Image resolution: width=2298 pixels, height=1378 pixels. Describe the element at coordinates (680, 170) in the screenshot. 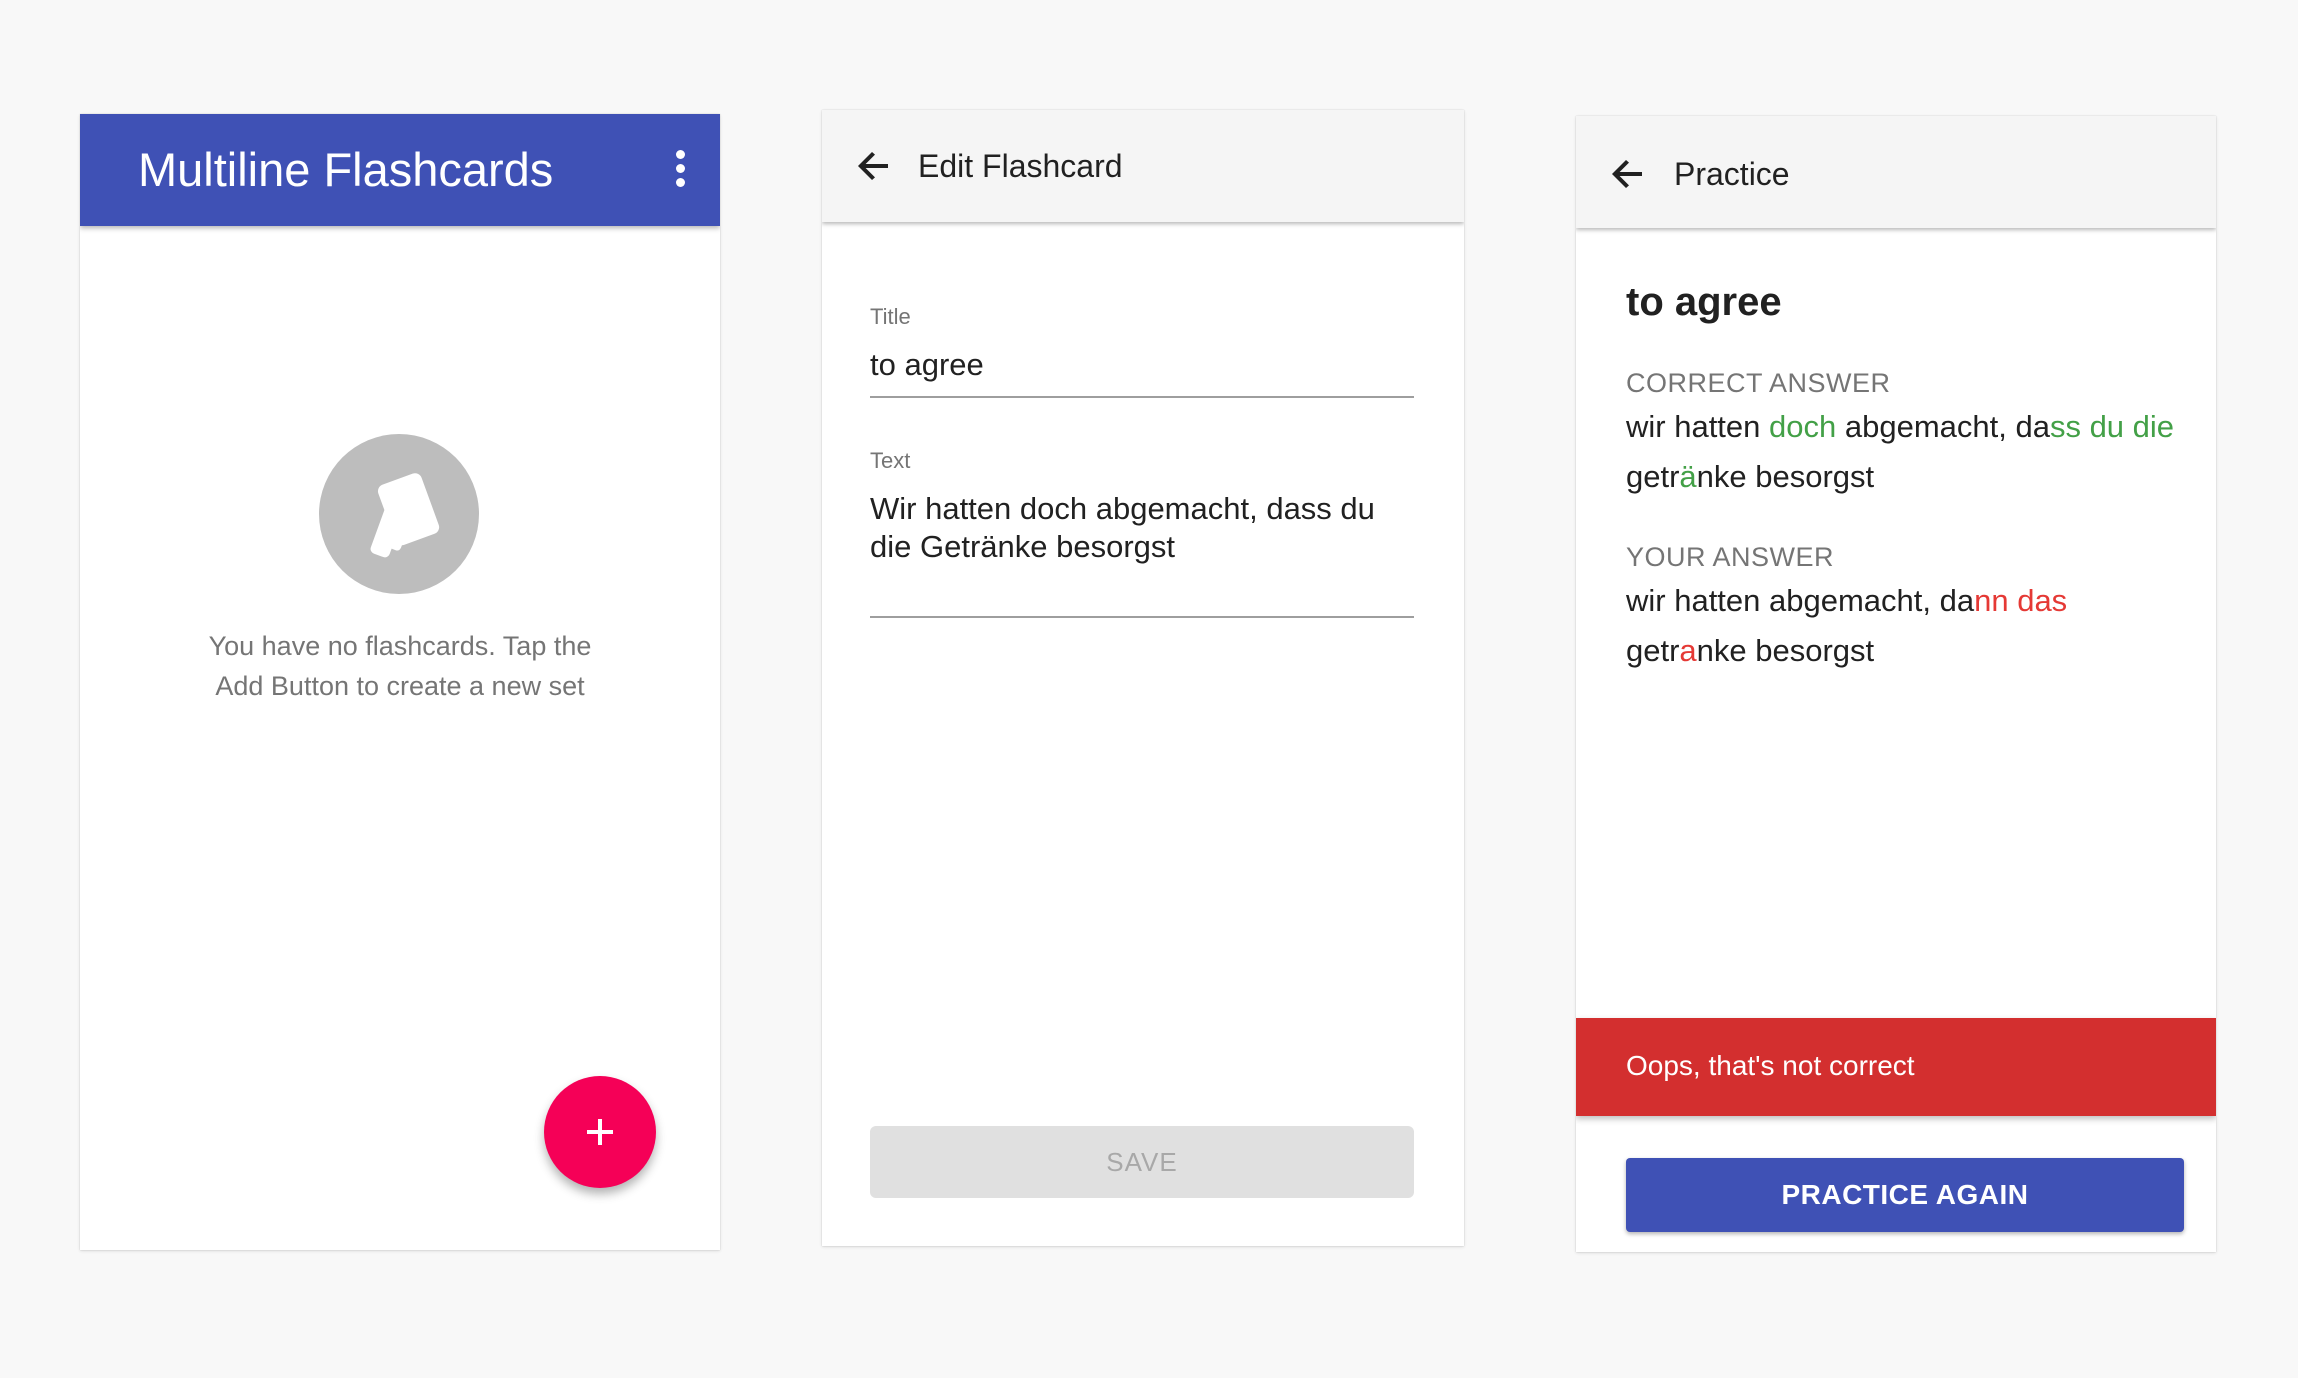

I see `more-vert-icon` at that location.